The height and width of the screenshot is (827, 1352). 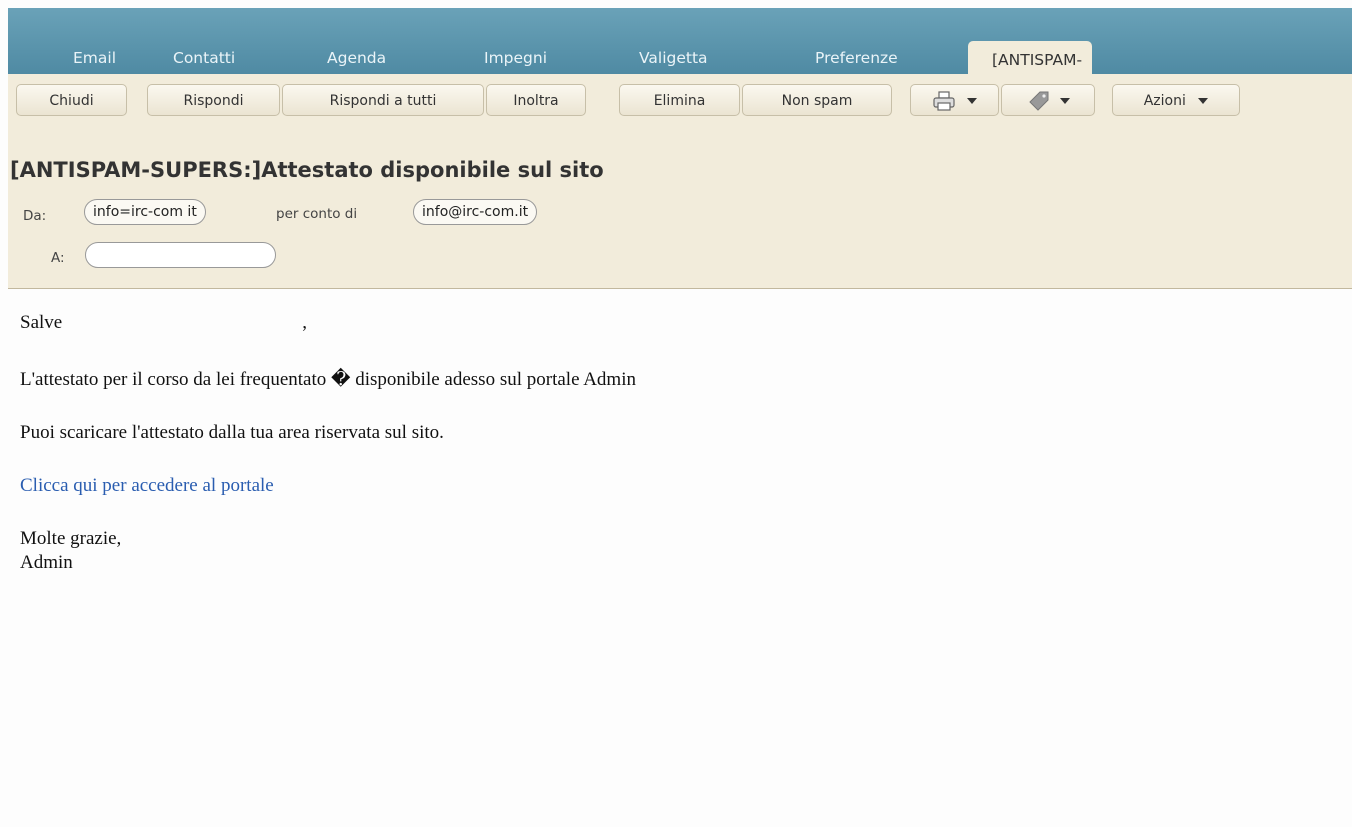 What do you see at coordinates (71, 100) in the screenshot?
I see `close-button: Chiudi` at bounding box center [71, 100].